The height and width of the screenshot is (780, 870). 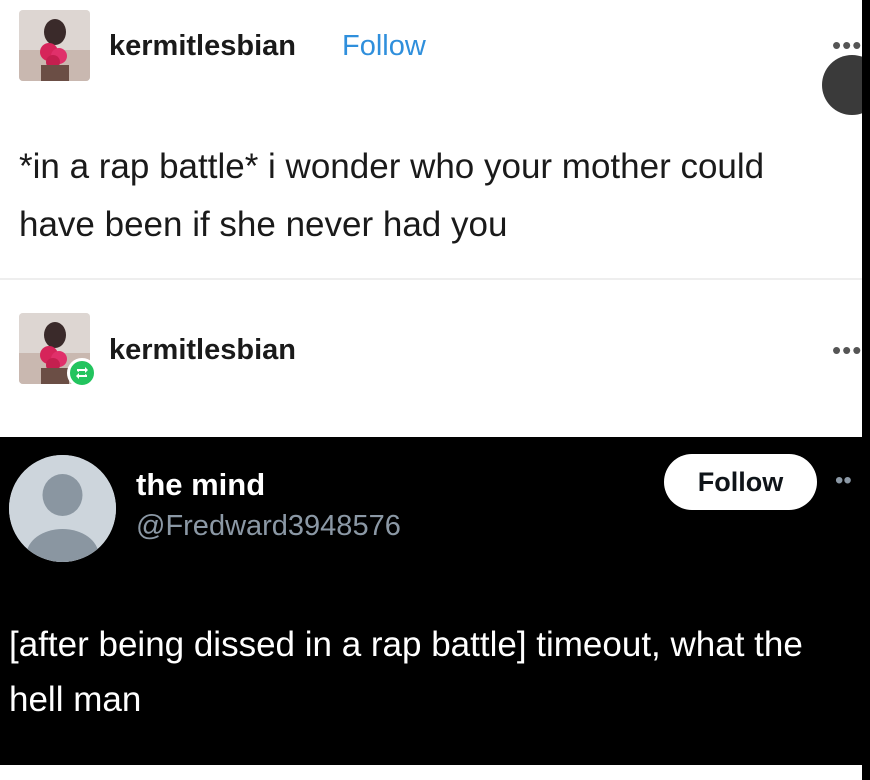 I want to click on divider, so click(x=431, y=279).